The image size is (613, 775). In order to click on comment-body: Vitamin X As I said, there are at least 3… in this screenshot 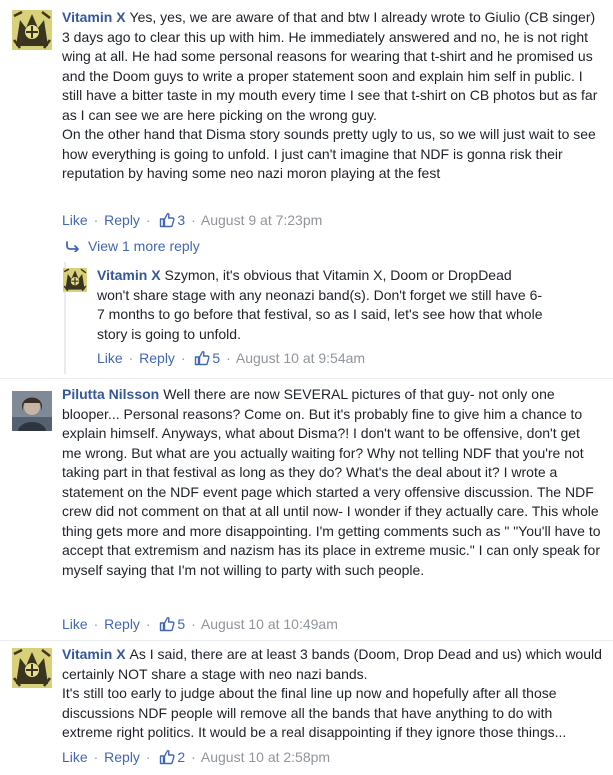, I will do `click(332, 694)`.